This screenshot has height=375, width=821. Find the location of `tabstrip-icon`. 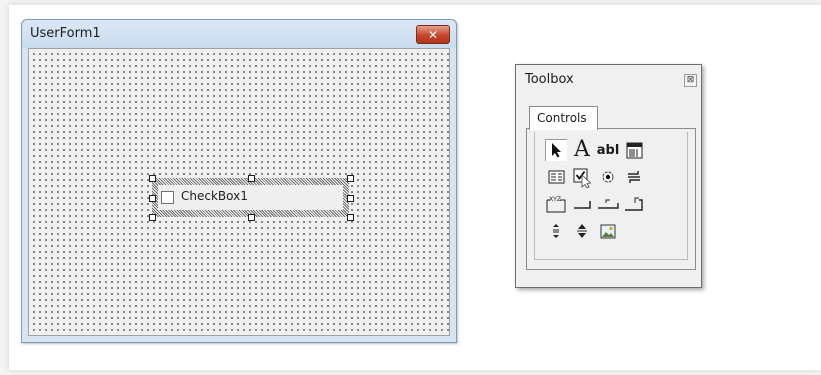

tabstrip-icon is located at coordinates (608, 204).